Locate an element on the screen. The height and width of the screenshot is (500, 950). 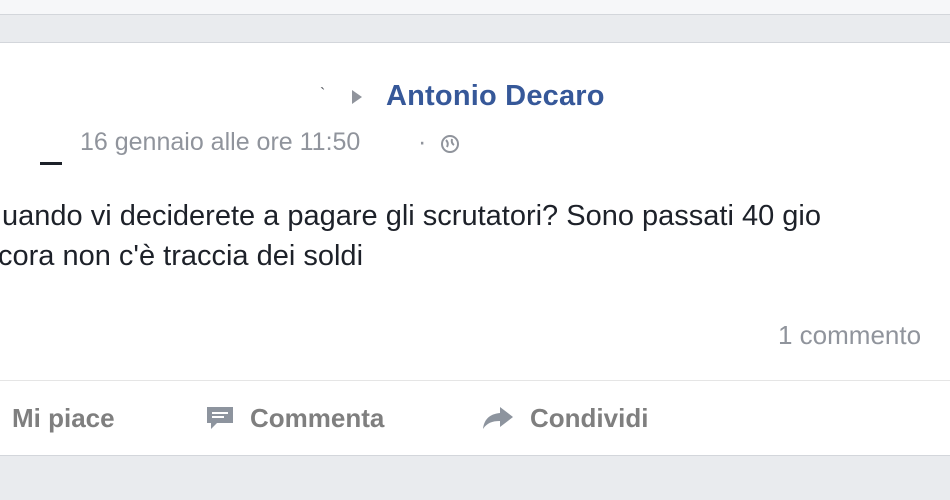
feed-top-edge is located at coordinates (475, 7).